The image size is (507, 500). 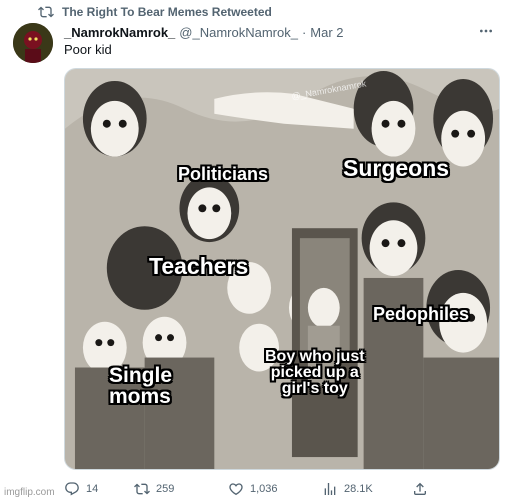 I want to click on reply-button: 14, so click(x=81, y=489).